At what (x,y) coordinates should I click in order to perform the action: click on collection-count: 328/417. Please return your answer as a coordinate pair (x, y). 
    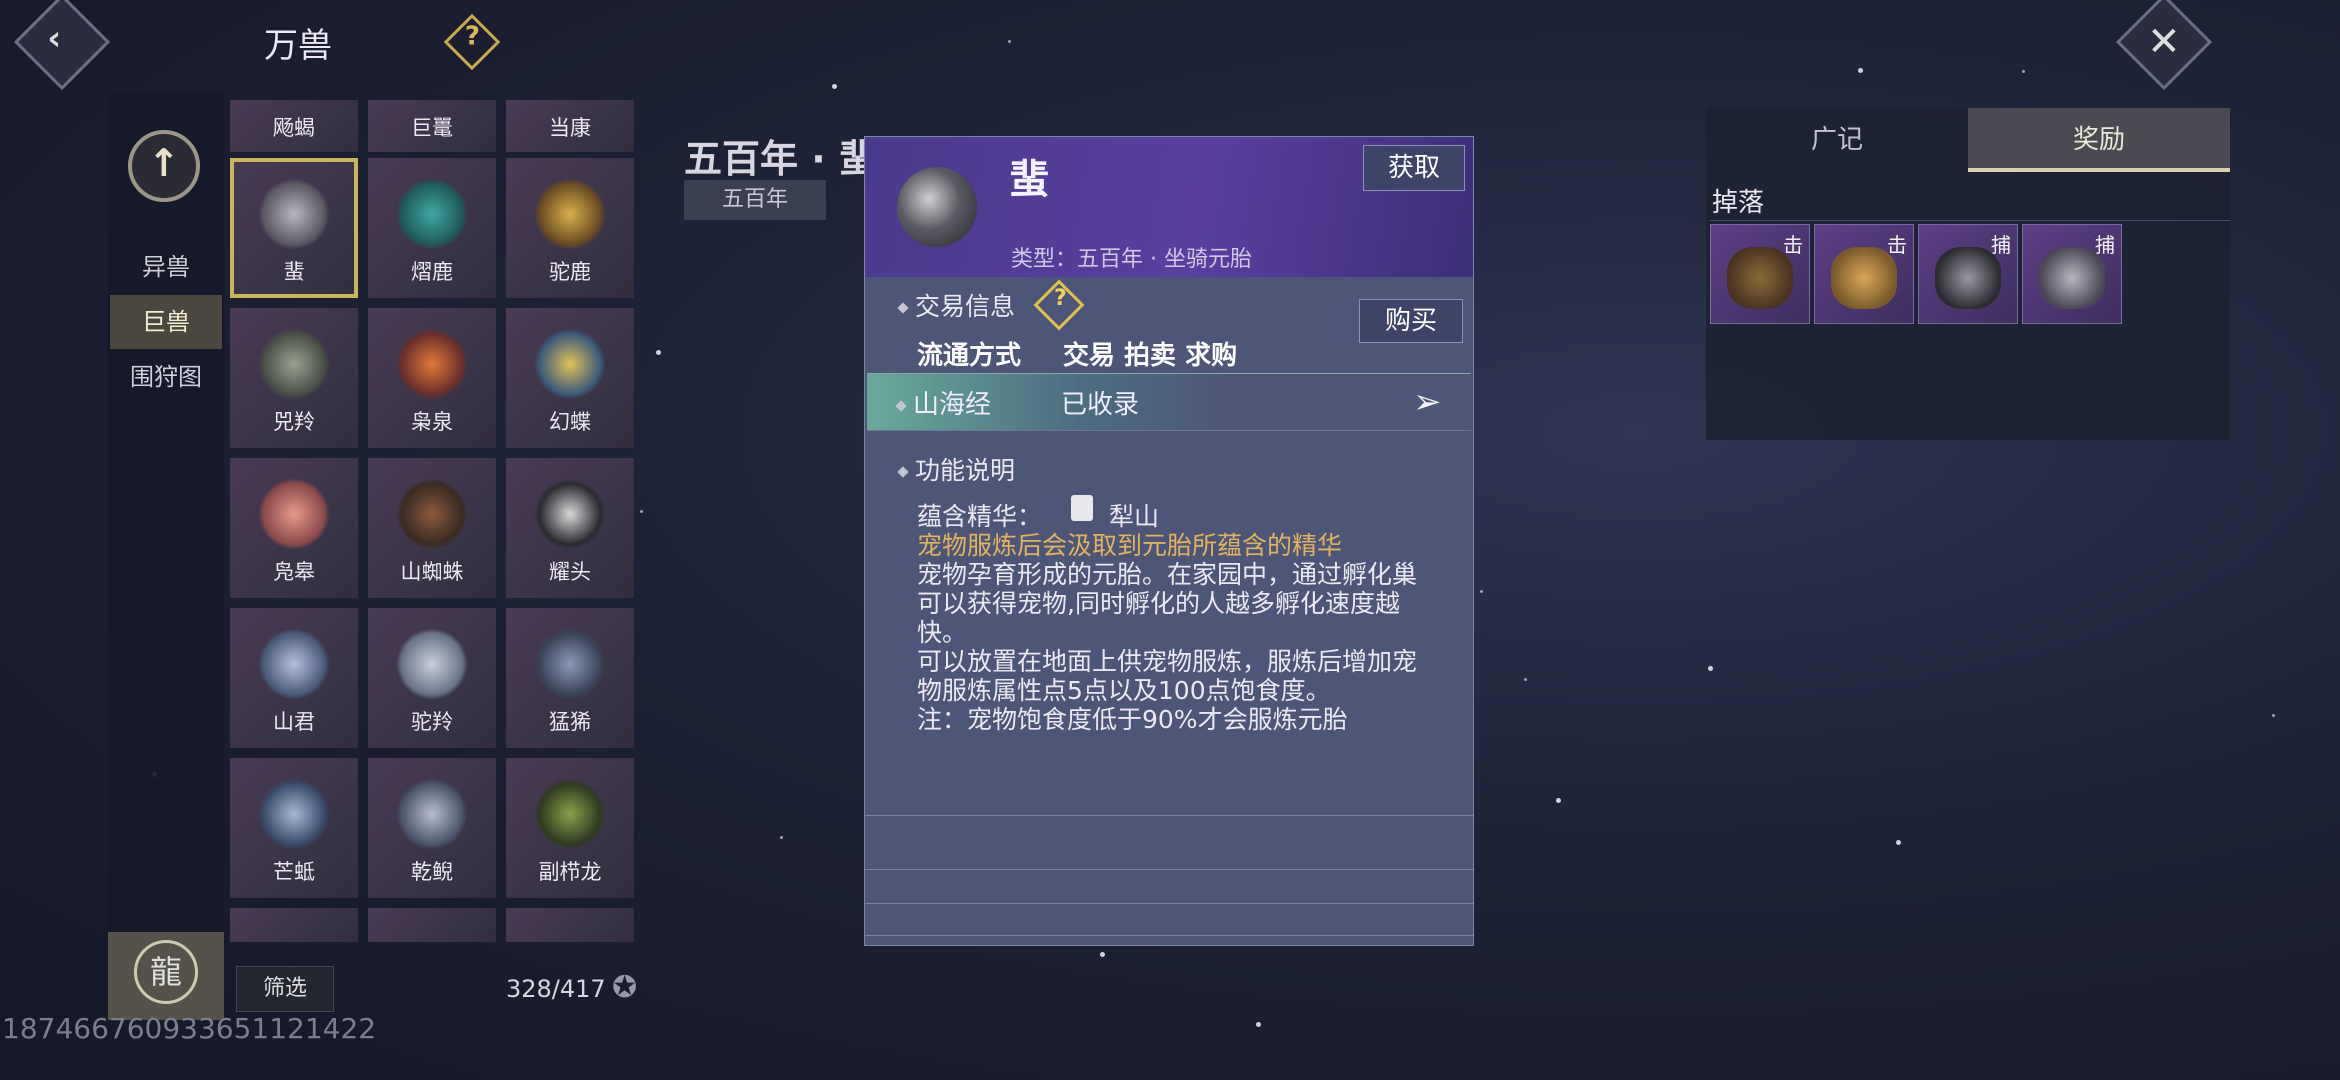
    Looking at the image, I should click on (556, 989).